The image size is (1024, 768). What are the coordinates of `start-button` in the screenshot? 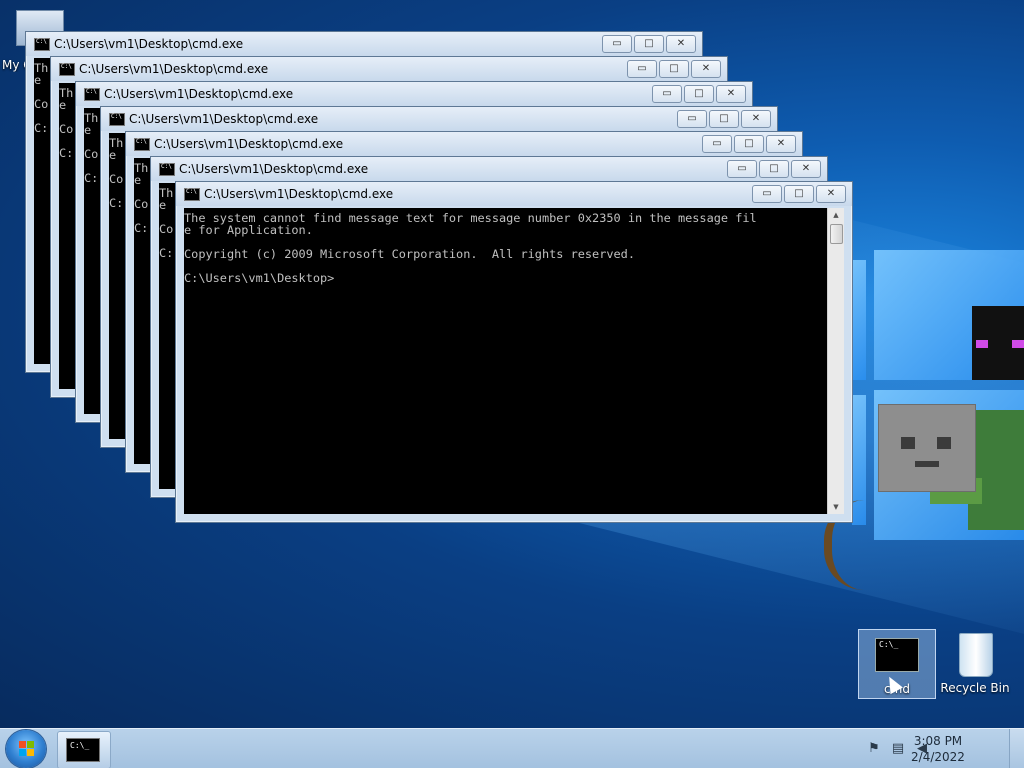 It's located at (26, 749).